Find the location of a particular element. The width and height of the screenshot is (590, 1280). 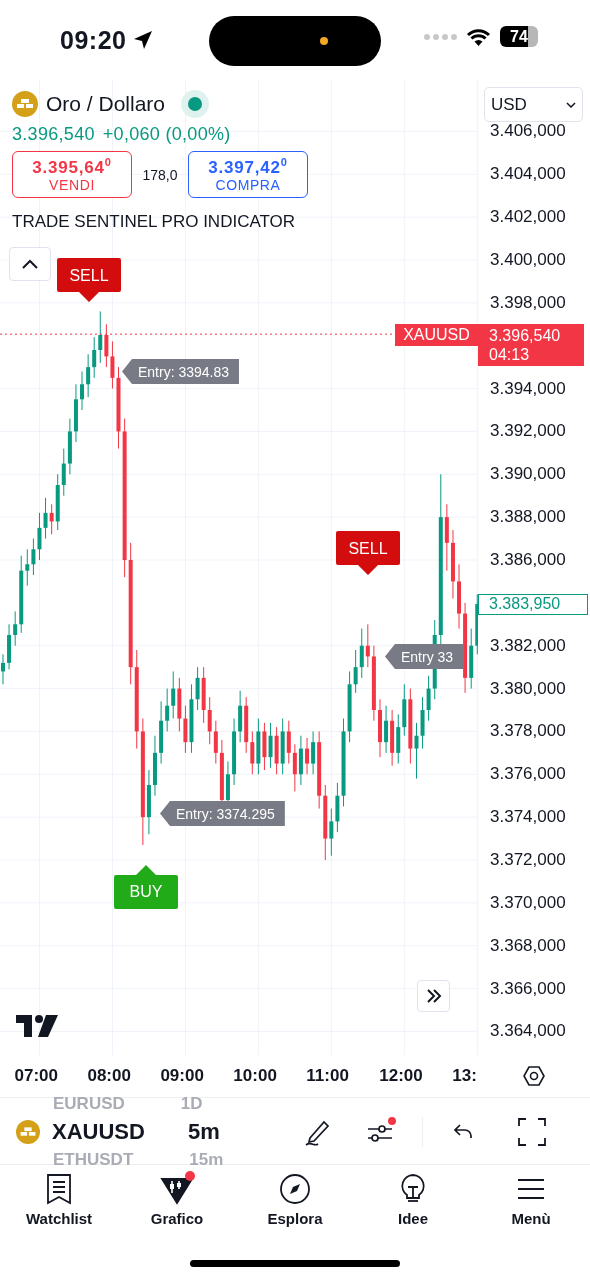

double-chevron-right-icon is located at coordinates (433, 996).